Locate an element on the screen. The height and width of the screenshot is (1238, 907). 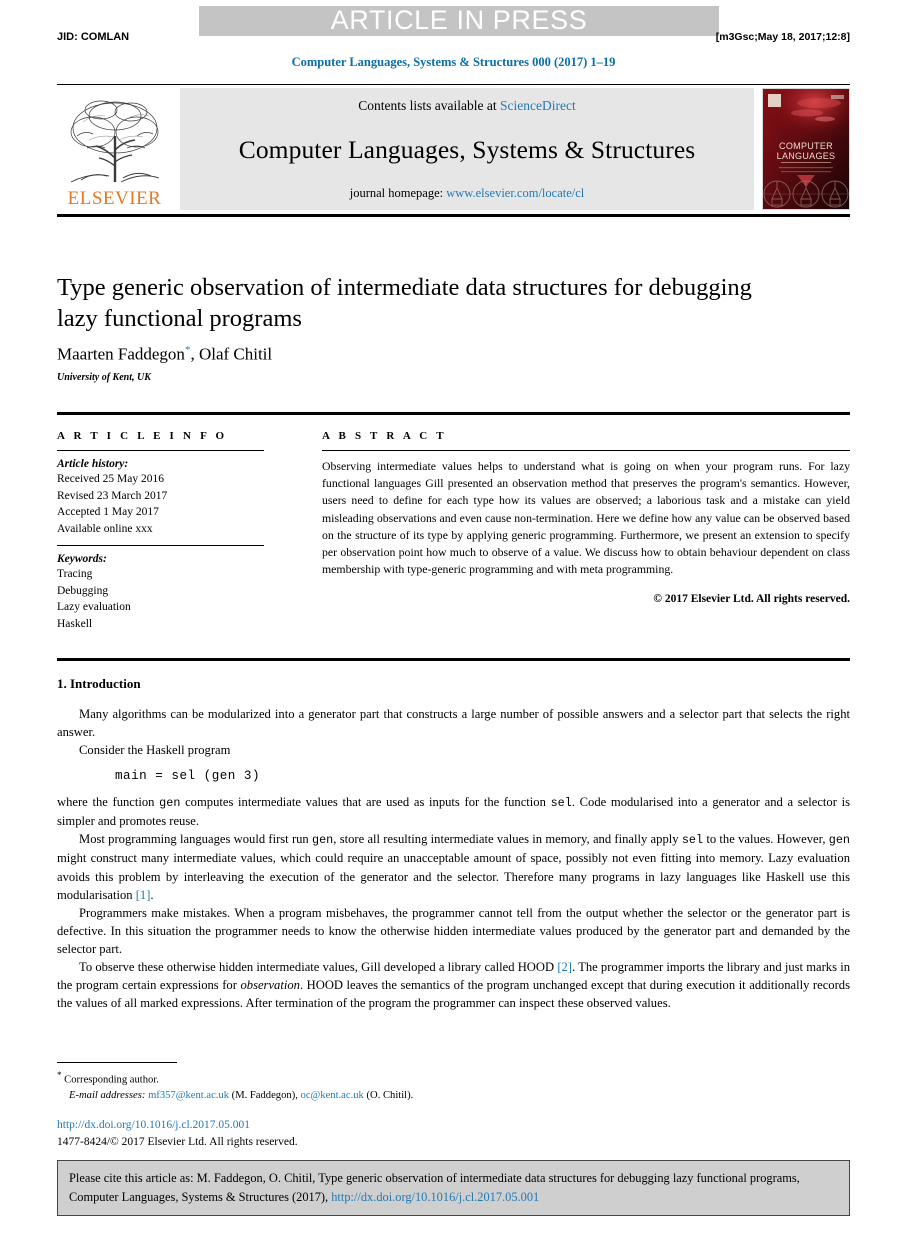
email-owner-faddegon: (M. Faddegon), is located at coordinates (264, 1096).